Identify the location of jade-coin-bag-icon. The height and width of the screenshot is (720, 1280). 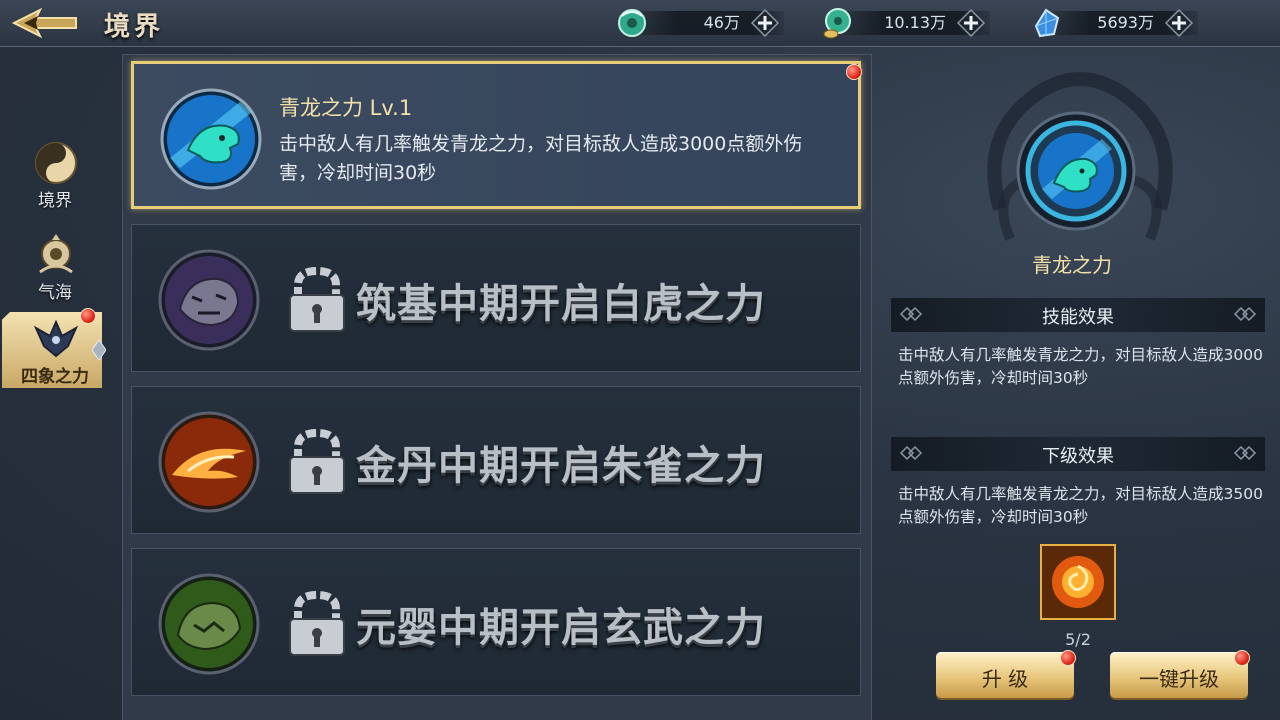
(838, 23).